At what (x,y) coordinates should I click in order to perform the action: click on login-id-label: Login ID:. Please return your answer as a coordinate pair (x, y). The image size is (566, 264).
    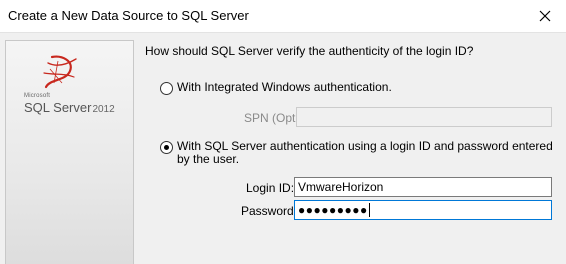
    Looking at the image, I should click on (270, 188).